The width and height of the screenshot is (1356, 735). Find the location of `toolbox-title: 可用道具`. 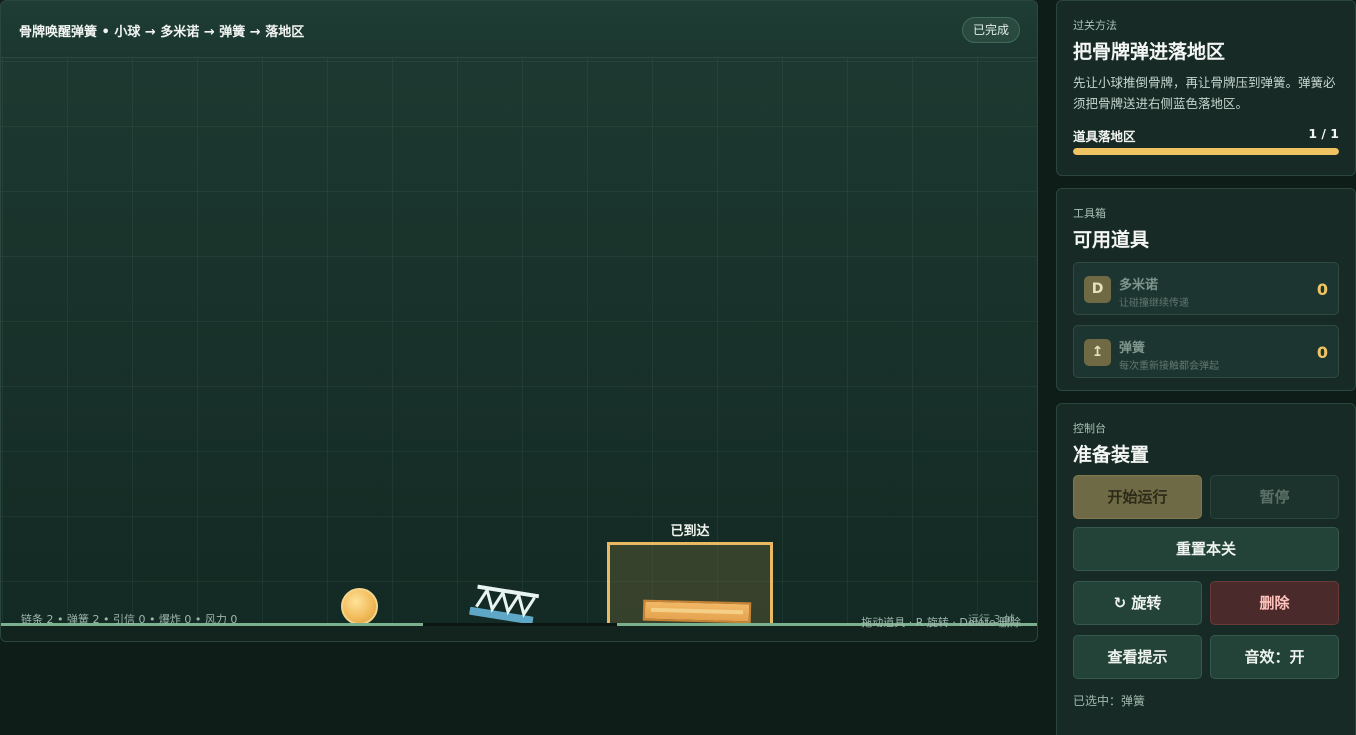

toolbox-title: 可用道具 is located at coordinates (1111, 240).